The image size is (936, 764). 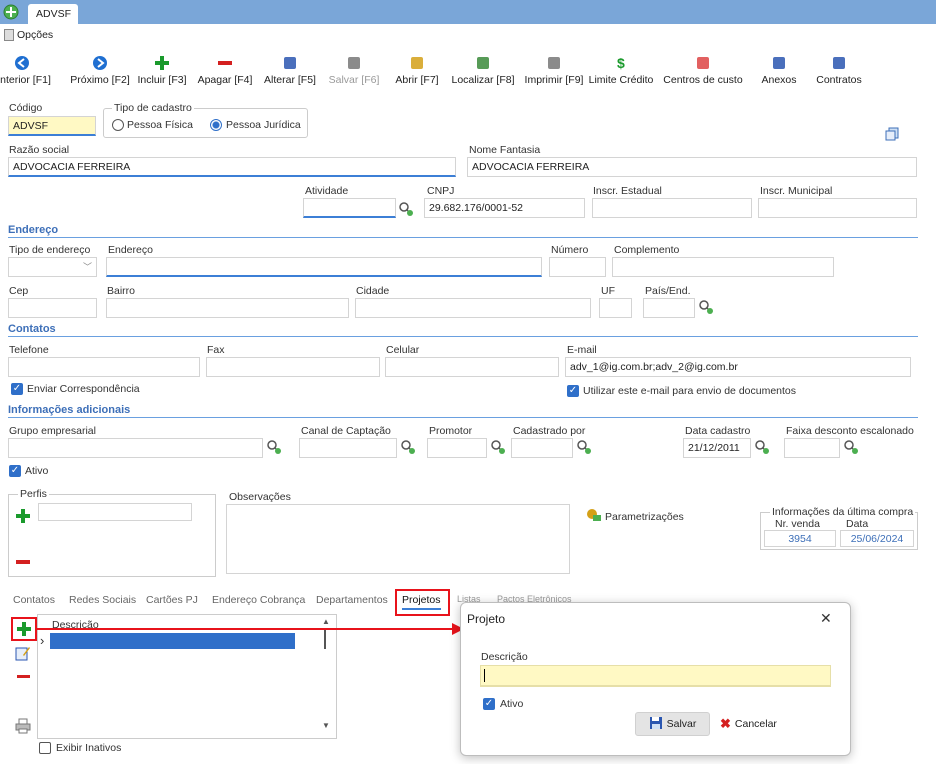 I want to click on perfis-remove-icon, so click(x=23, y=562).